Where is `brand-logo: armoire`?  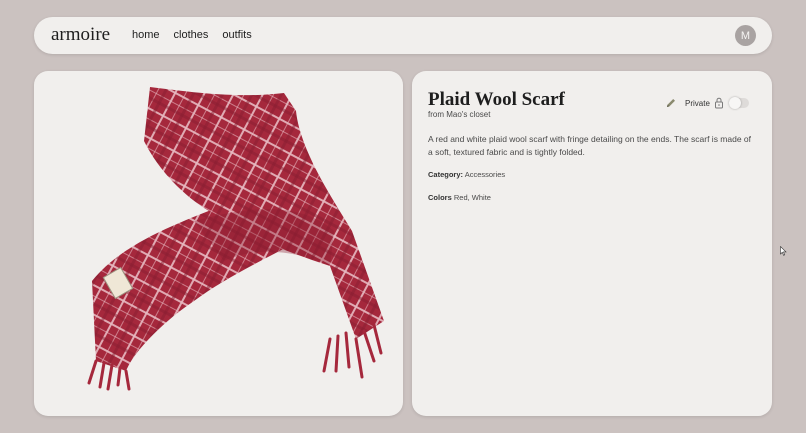
brand-logo: armoire is located at coordinates (80, 35).